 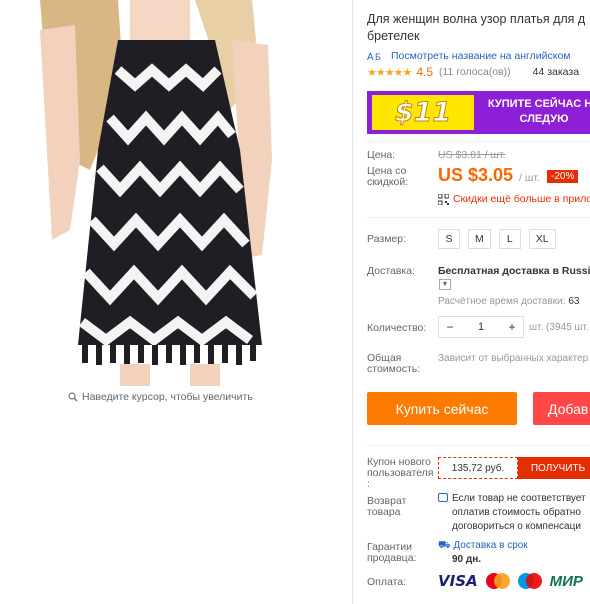 I want to click on discount-price-label: Цена со скидкой:, so click(x=388, y=176).